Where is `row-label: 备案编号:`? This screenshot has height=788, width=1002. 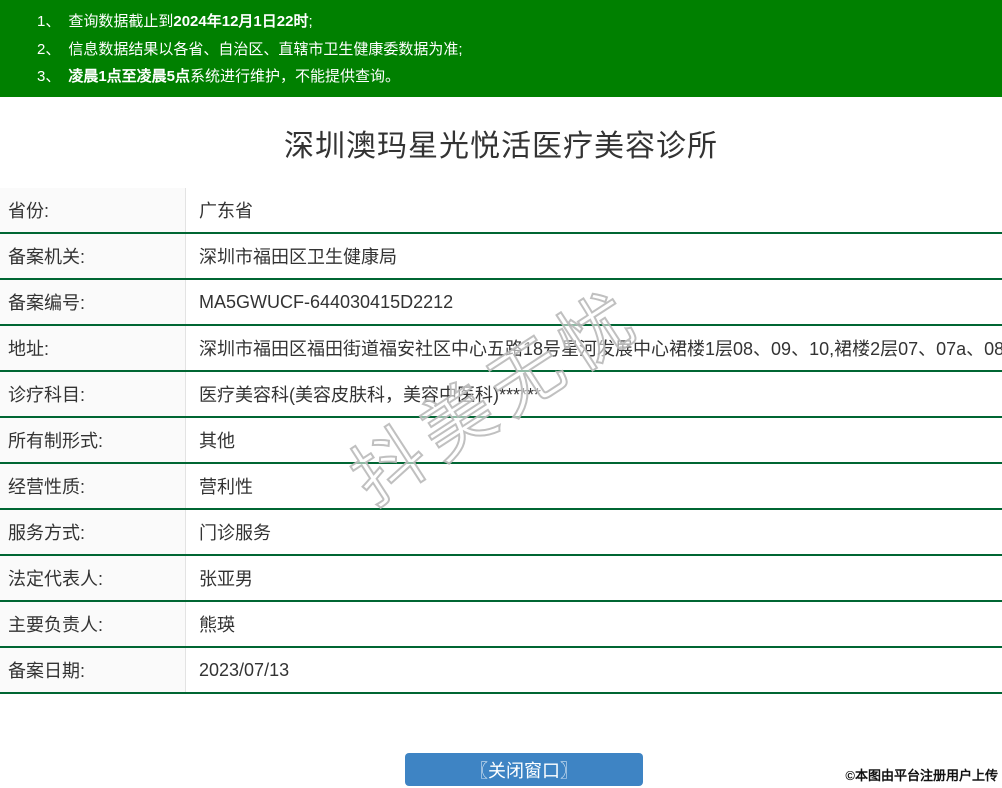 row-label: 备案编号: is located at coordinates (93, 302).